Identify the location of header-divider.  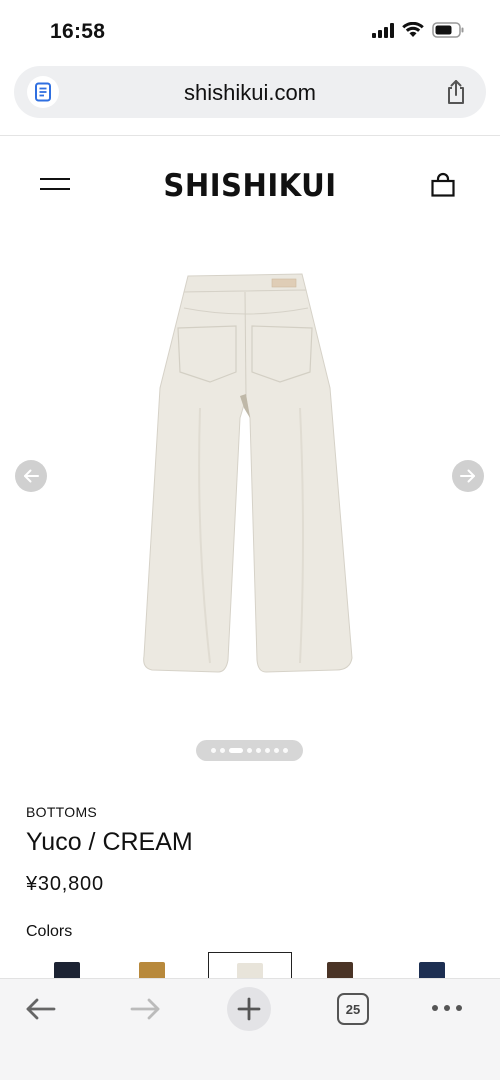
(250, 135).